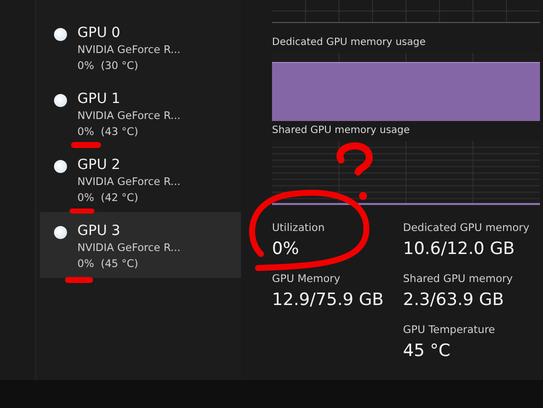 The width and height of the screenshot is (543, 408). I want to click on stat-label: Utilization, so click(299, 229).